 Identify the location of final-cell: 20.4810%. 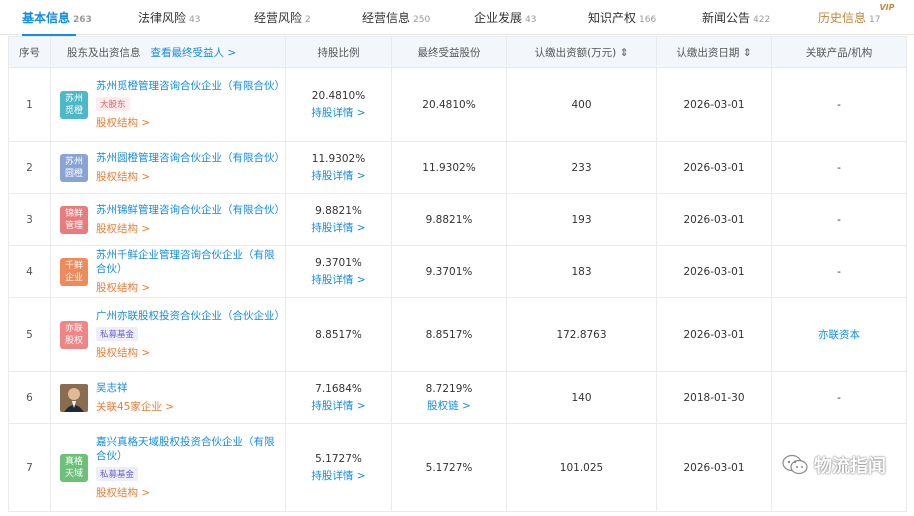
(449, 104).